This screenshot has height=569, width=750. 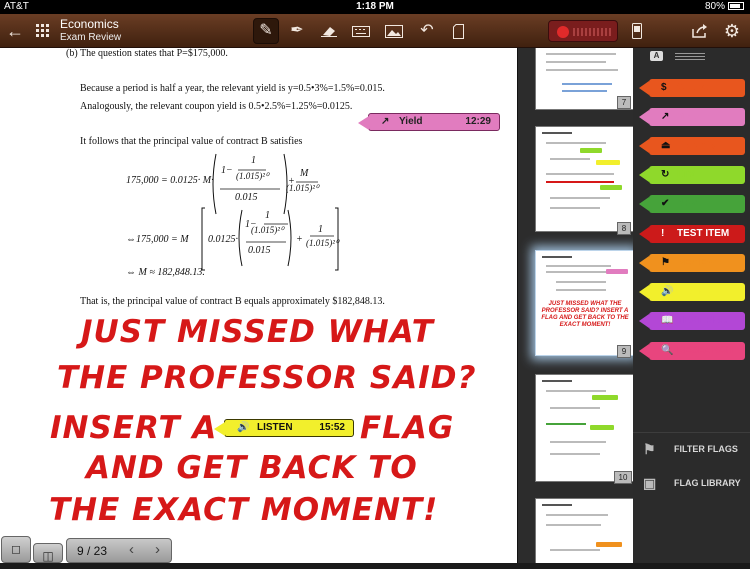 What do you see at coordinates (119, 550) in the screenshot?
I see `page-navigator: 9 / 23 ‹ ›` at bounding box center [119, 550].